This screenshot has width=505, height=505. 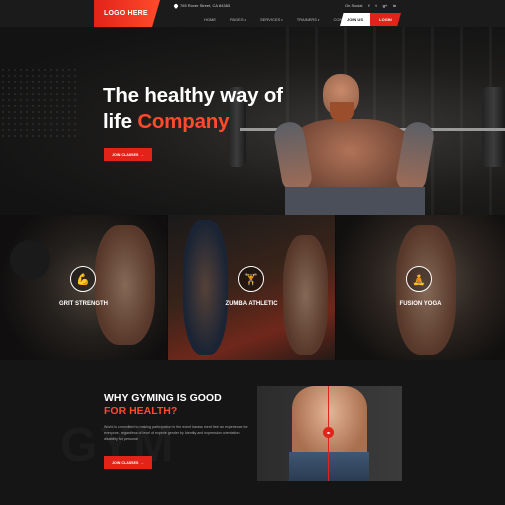 I want to click on jeans, so click(x=329, y=466).